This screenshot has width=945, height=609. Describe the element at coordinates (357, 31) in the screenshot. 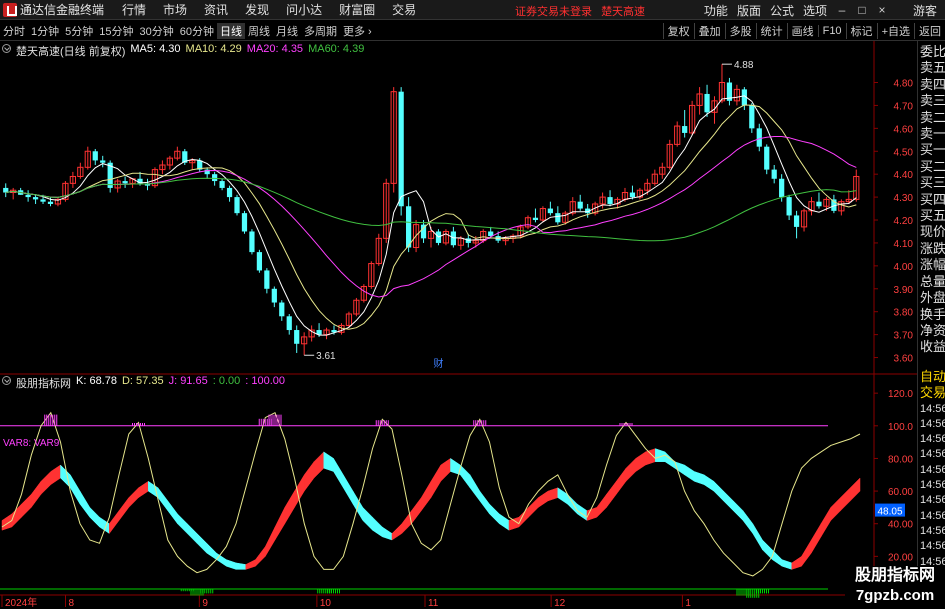

I see `period-more: 更多 ›` at that location.